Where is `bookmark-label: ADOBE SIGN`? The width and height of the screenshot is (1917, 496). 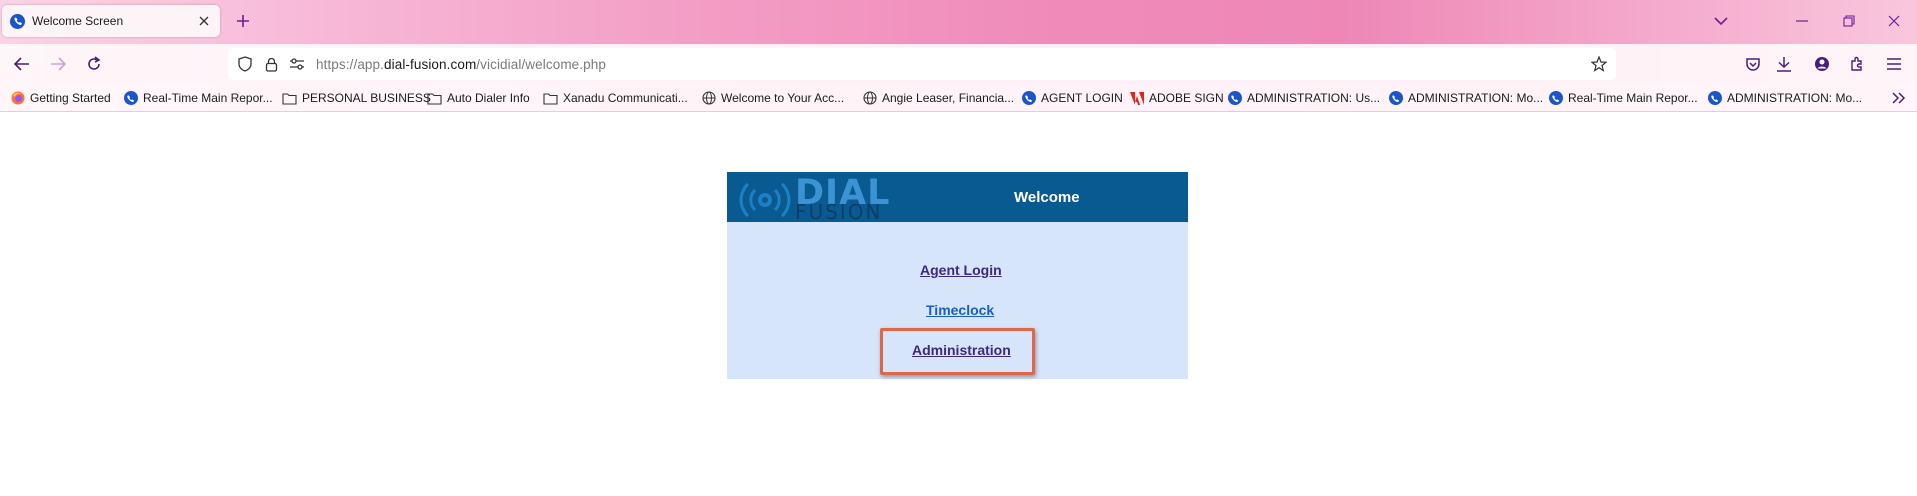 bookmark-label: ADOBE SIGN is located at coordinates (1186, 98).